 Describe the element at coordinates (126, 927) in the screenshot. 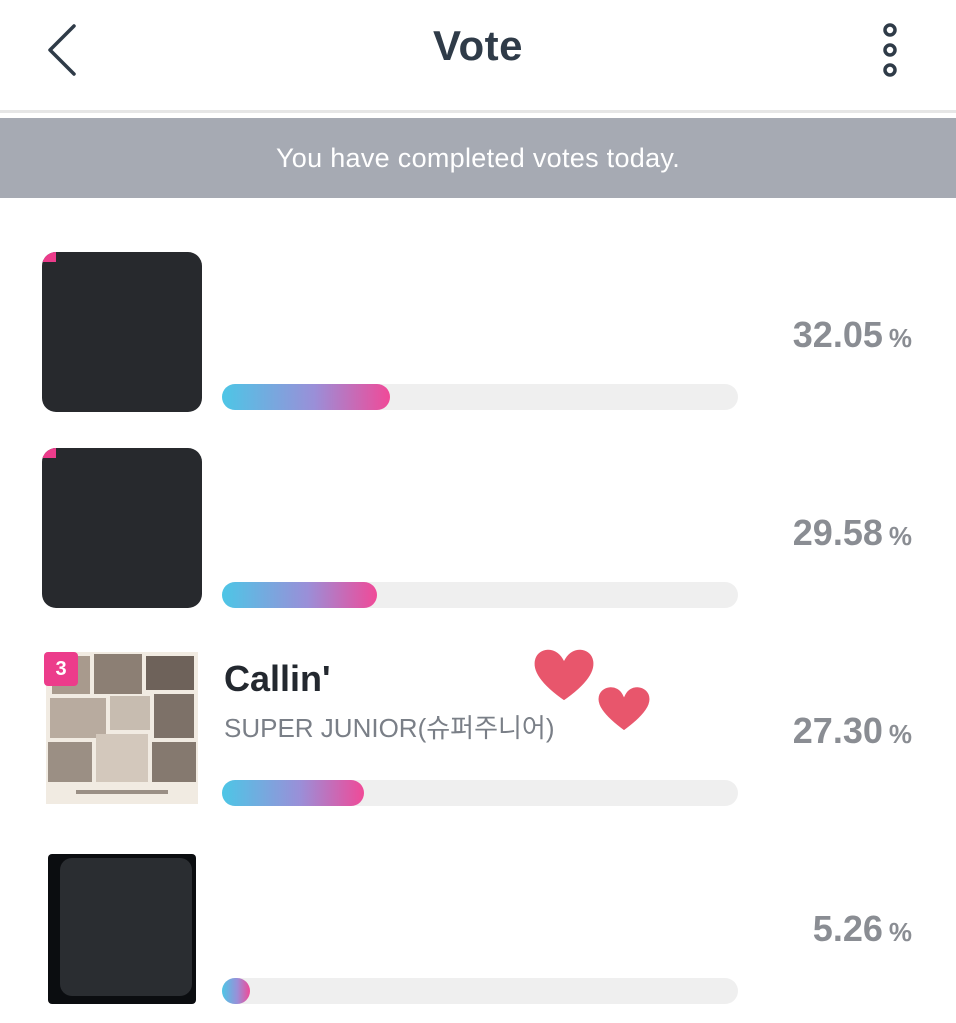

I see `thumbnail-cover` at that location.